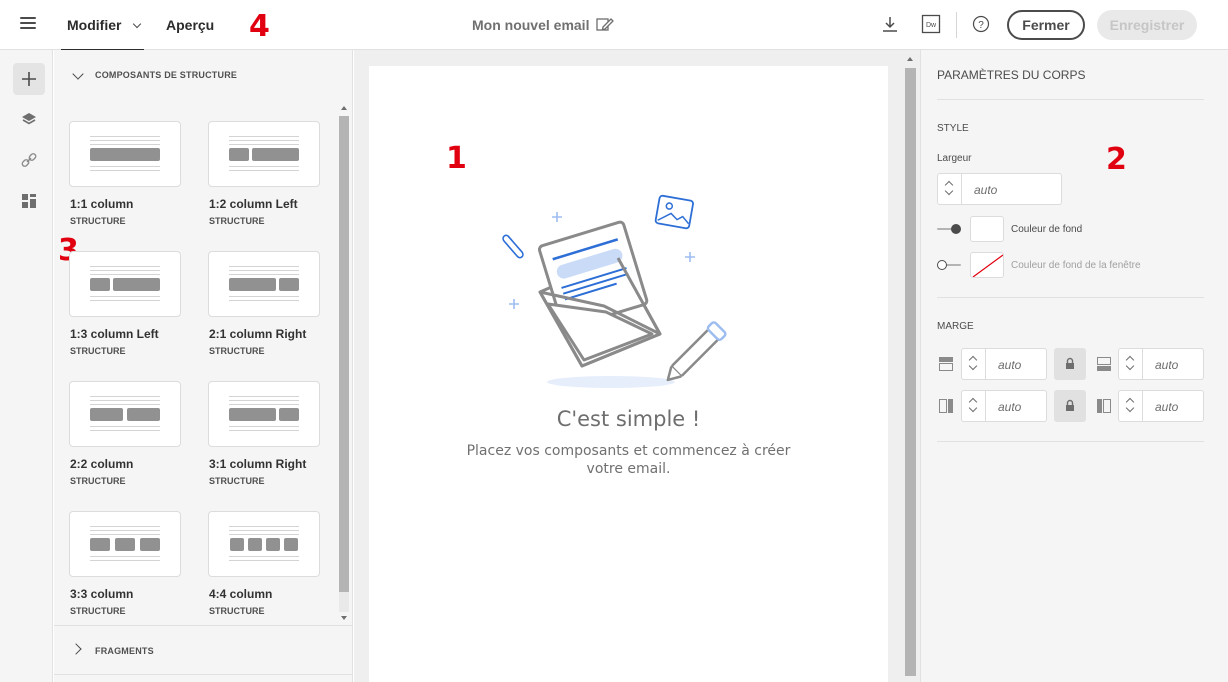 The width and height of the screenshot is (1228, 682). Describe the element at coordinates (986, 190) in the screenshot. I see `width-value: auto` at that location.